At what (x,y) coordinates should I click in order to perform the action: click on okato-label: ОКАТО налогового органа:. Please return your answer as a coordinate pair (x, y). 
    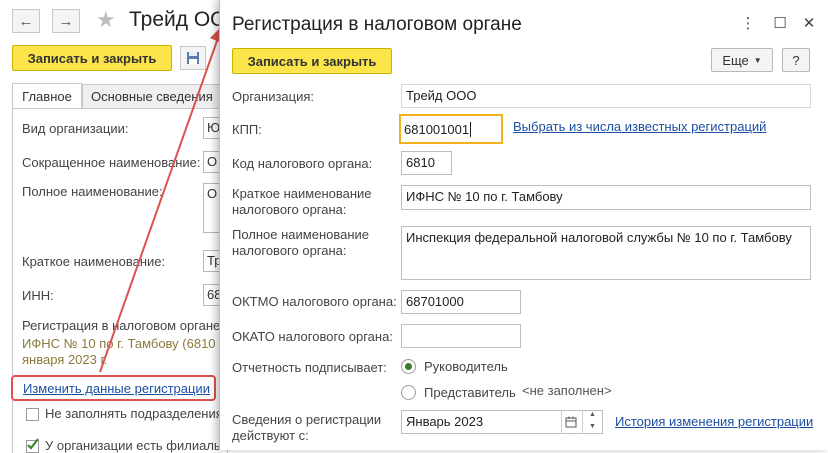
    Looking at the image, I should click on (312, 336).